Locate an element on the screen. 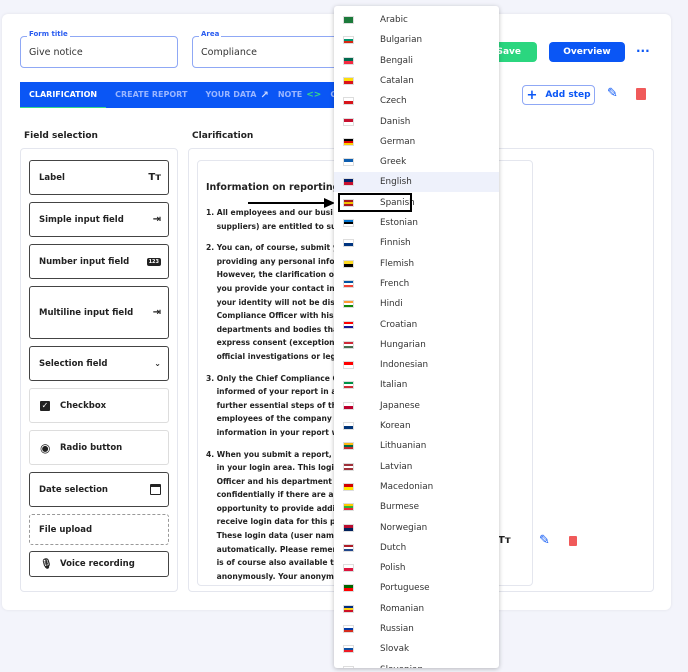 This screenshot has width=688, height=672. tab-your-data: YOUR DATA is located at coordinates (228, 95).